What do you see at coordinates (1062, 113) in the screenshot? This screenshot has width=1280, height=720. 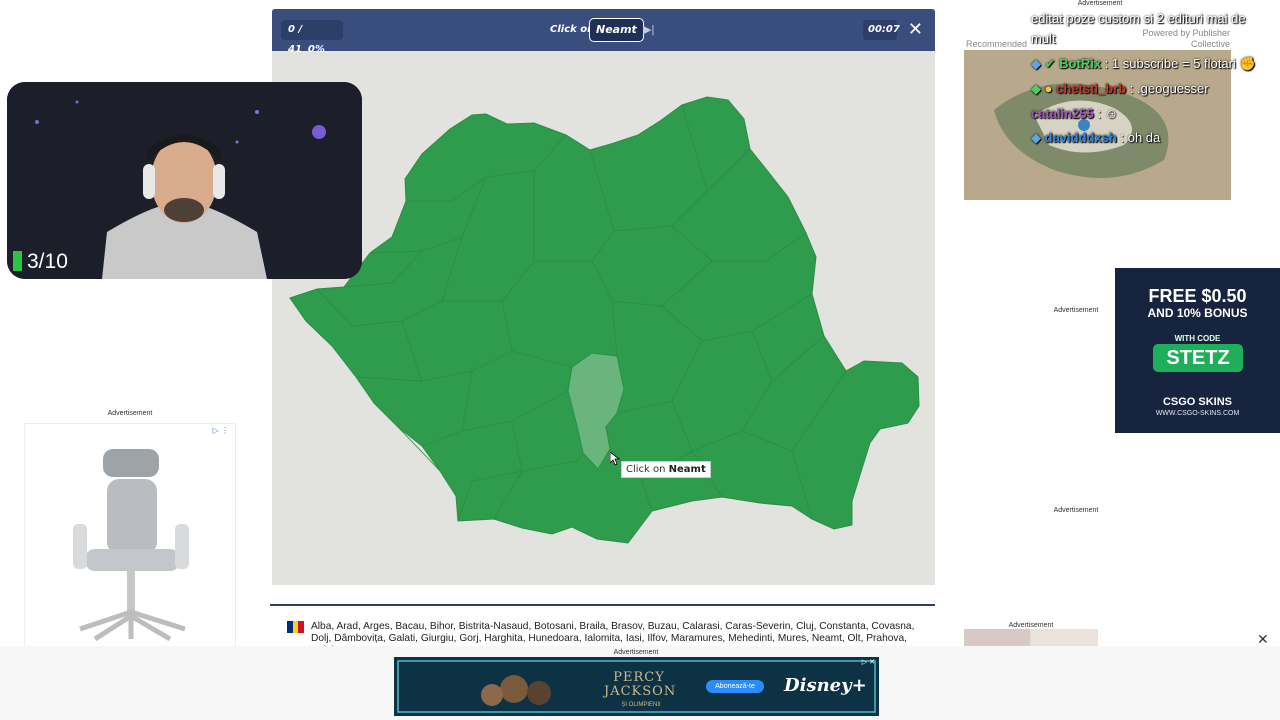 I see `chat-username: catalin255` at bounding box center [1062, 113].